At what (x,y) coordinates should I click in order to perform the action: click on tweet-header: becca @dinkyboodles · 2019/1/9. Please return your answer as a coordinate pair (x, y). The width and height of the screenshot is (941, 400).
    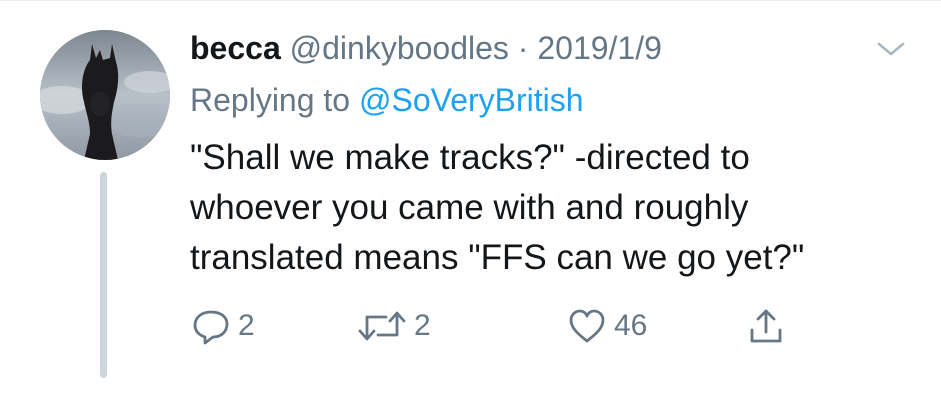
    Looking at the image, I should click on (426, 48).